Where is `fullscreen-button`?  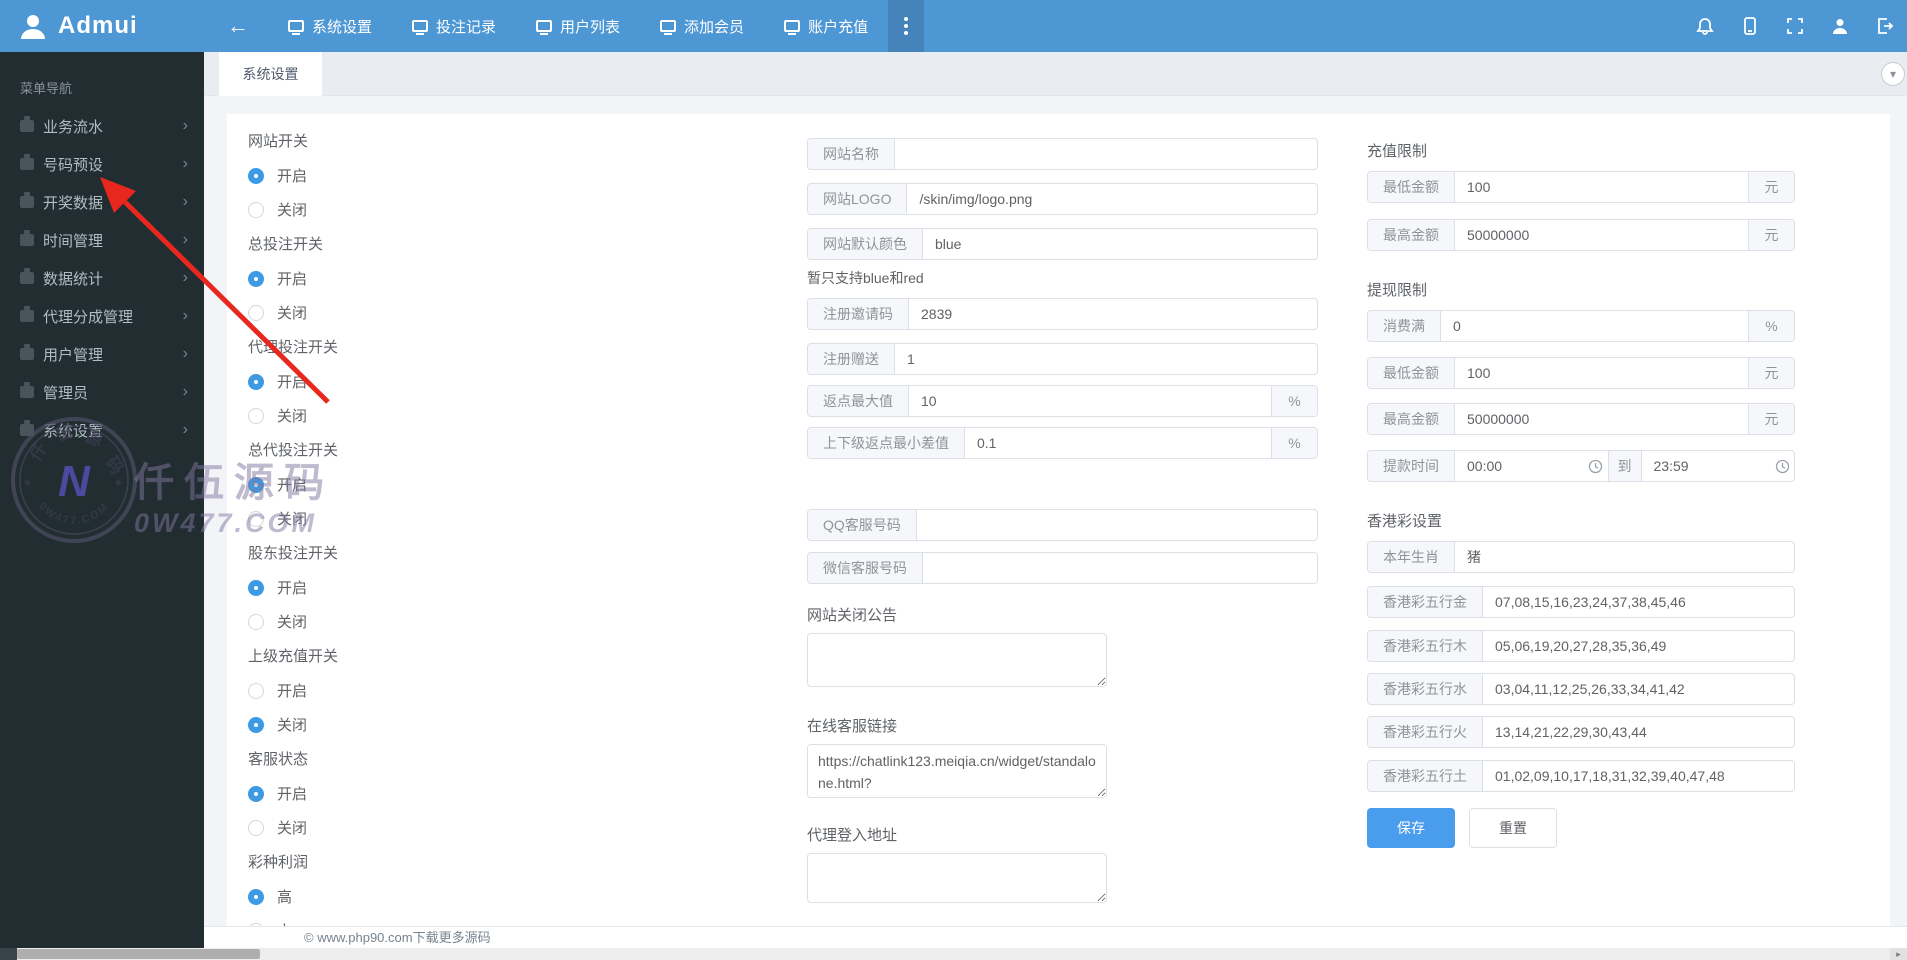
fullscreen-button is located at coordinates (1794, 26).